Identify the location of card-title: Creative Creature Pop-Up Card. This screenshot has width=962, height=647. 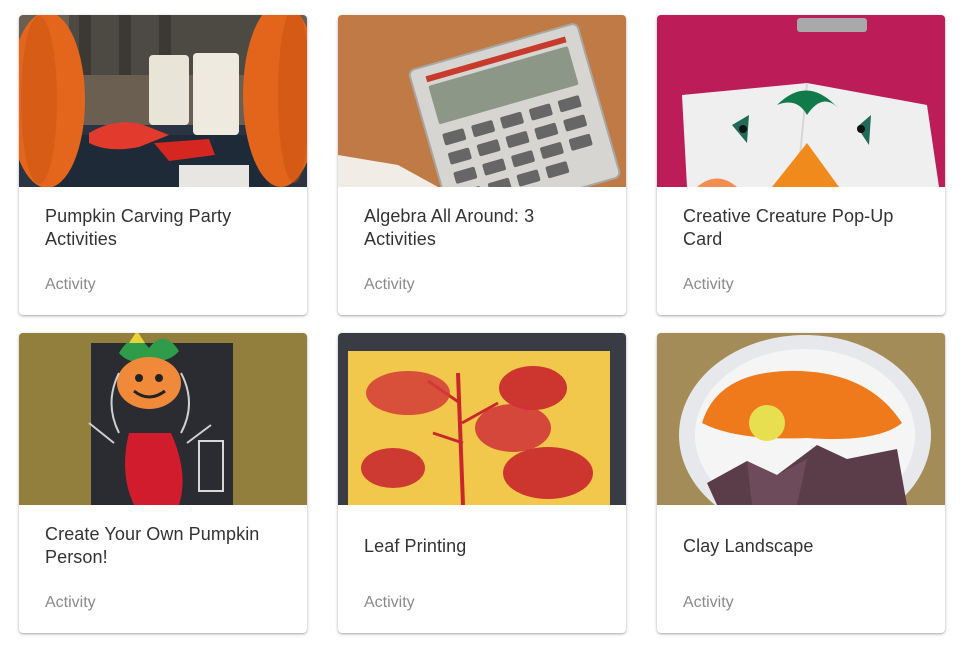
(801, 228).